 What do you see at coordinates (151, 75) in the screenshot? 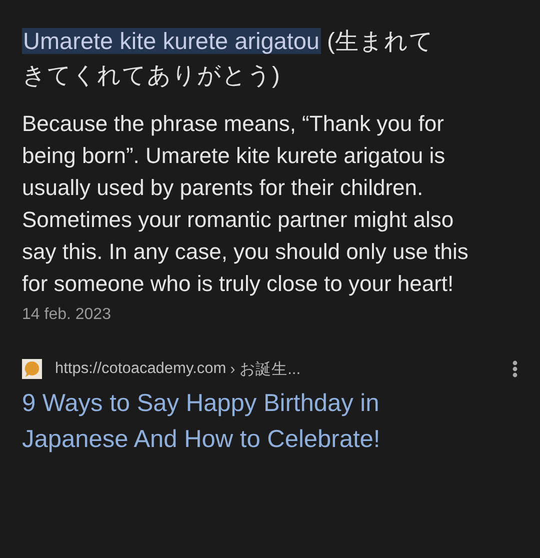
I see `heading-text: きてくれてありがとう)` at bounding box center [151, 75].